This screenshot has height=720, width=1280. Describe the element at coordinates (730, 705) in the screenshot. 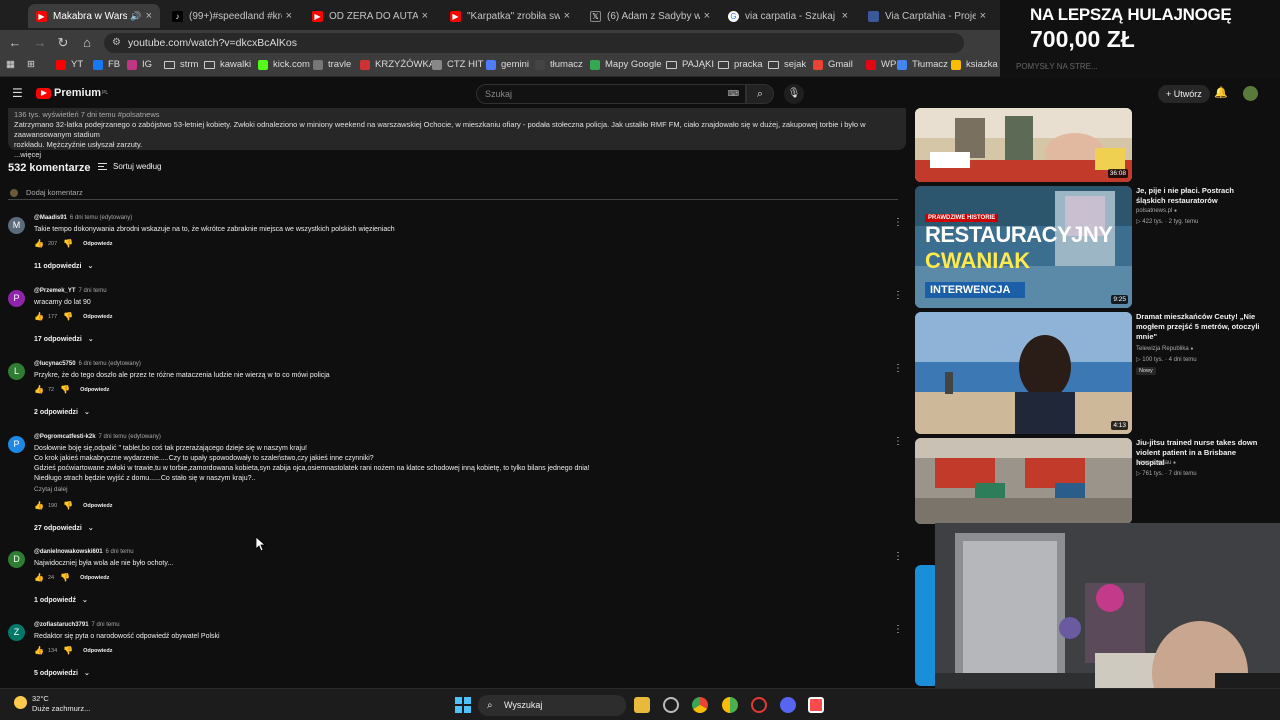

I see `browser-icon` at that location.